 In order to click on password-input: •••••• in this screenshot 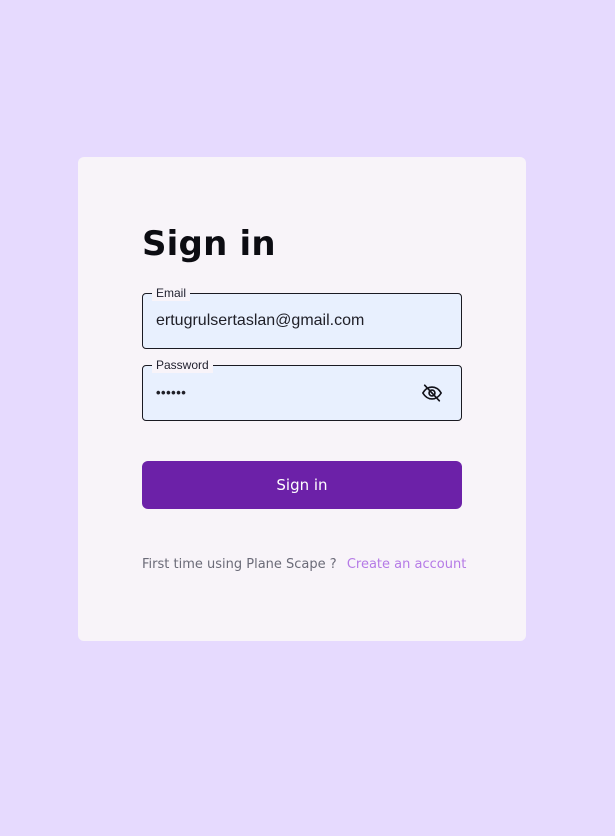, I will do `click(171, 393)`.